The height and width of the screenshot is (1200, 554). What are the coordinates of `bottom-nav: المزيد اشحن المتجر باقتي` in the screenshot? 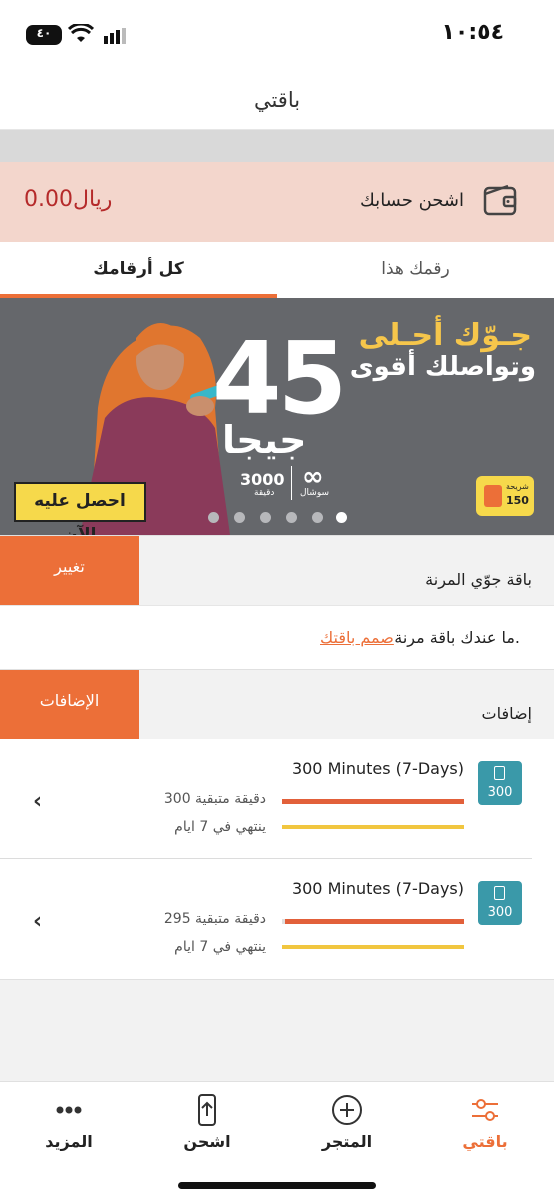 It's located at (277, 1140).